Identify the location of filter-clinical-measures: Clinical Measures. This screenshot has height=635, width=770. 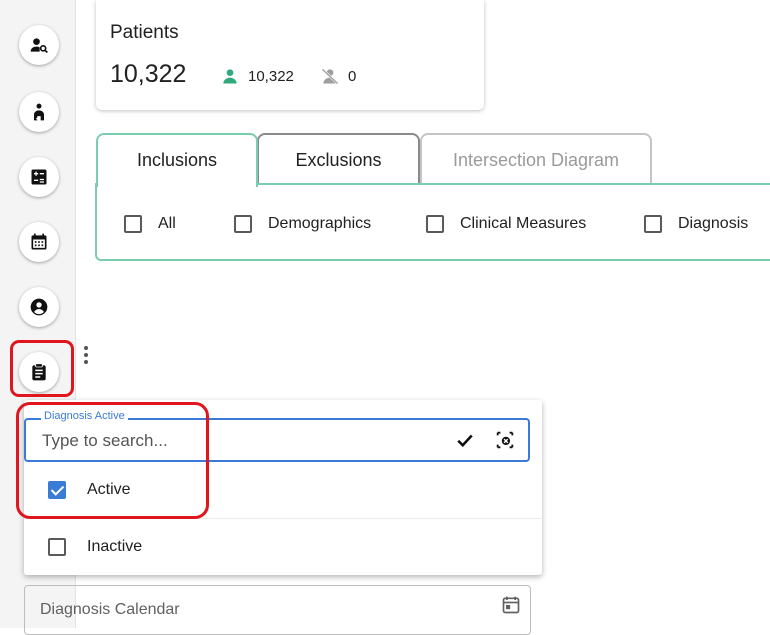
(506, 224).